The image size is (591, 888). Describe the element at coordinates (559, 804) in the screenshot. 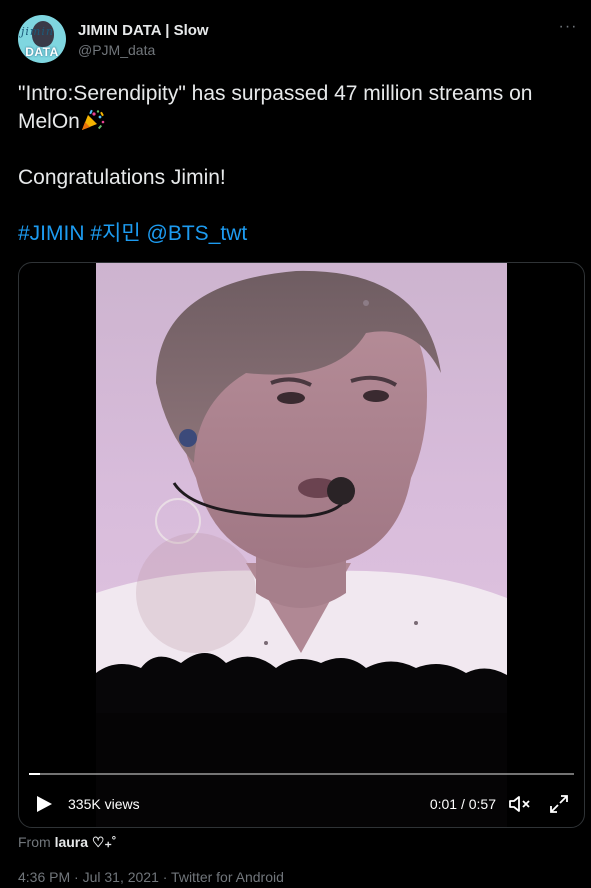

I see `fullscreen-icon` at that location.